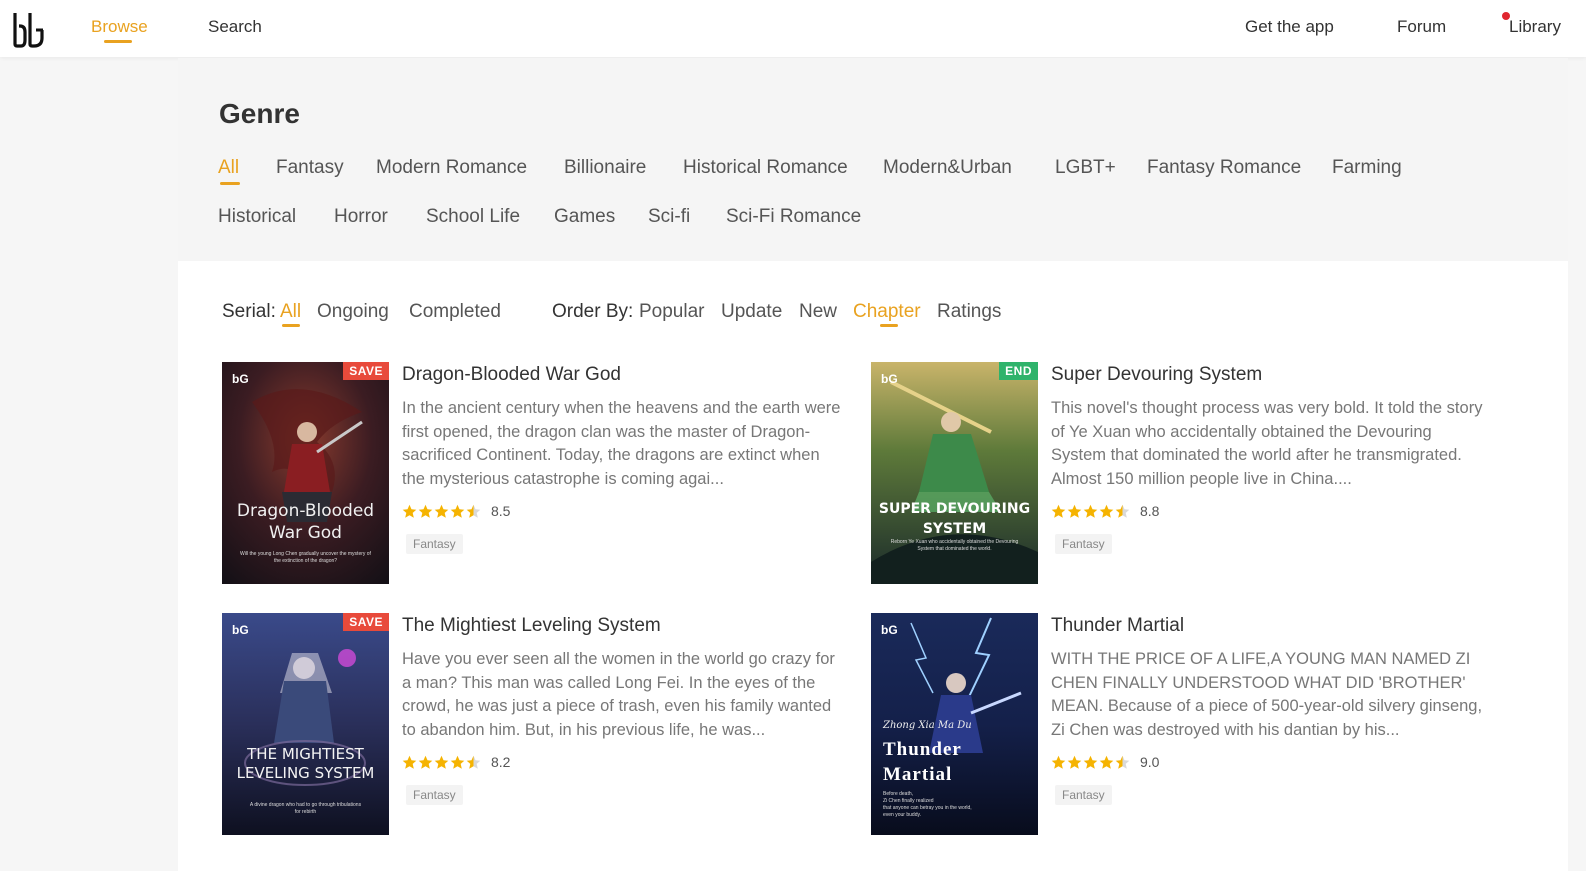 Image resolution: width=1586 pixels, height=871 pixels. I want to click on cover-tagline-line: for rebirth, so click(305, 812).